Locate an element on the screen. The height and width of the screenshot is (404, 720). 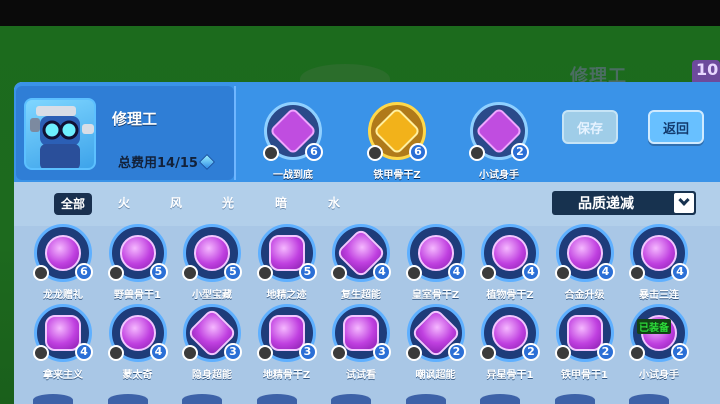
skill-item: 2 异星骨干1 is located at coordinates (510, 342).